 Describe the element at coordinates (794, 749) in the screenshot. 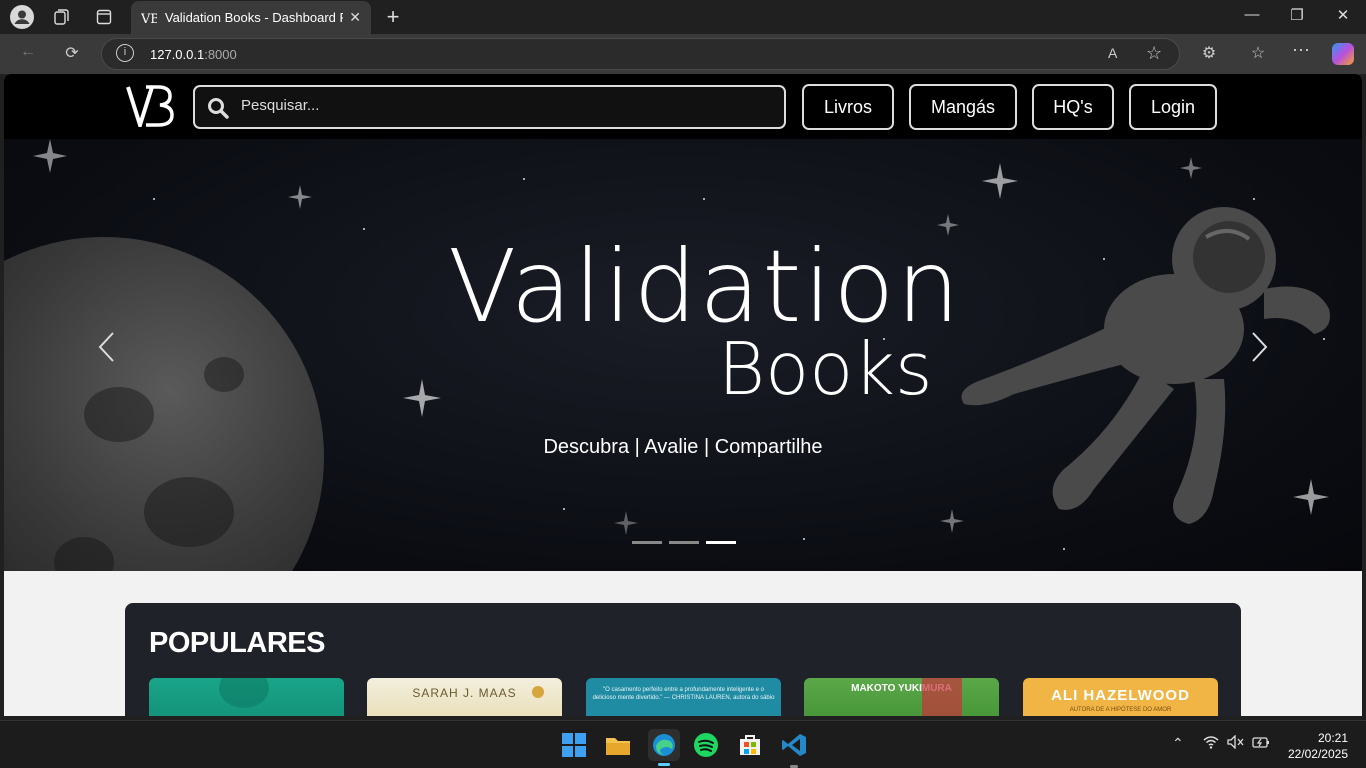

I see `vscode-icon` at that location.